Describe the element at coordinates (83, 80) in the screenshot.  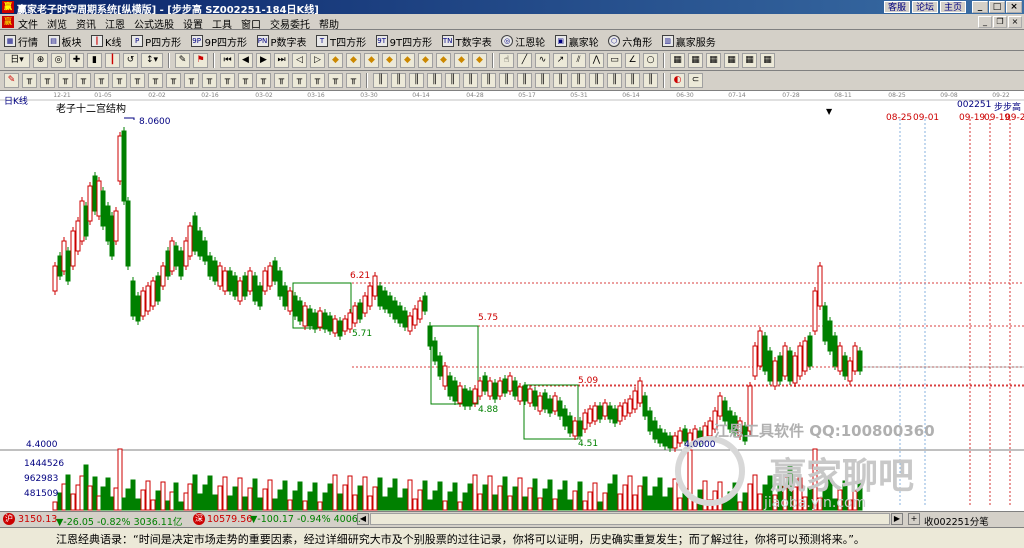
I see `gann-4-icon: ╥` at that location.